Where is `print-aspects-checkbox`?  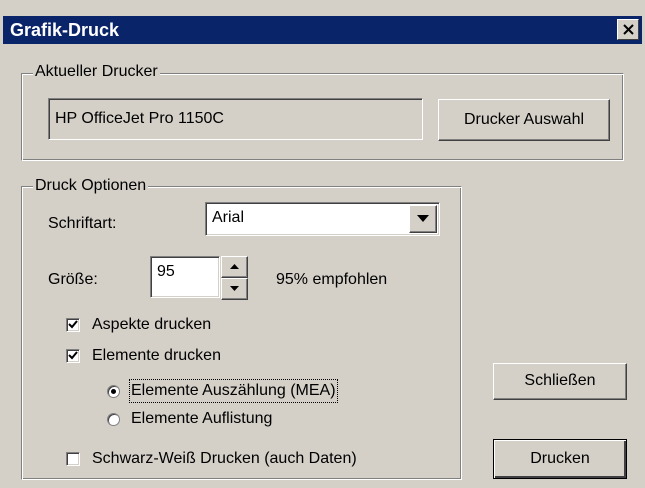 print-aspects-checkbox is located at coordinates (73, 325).